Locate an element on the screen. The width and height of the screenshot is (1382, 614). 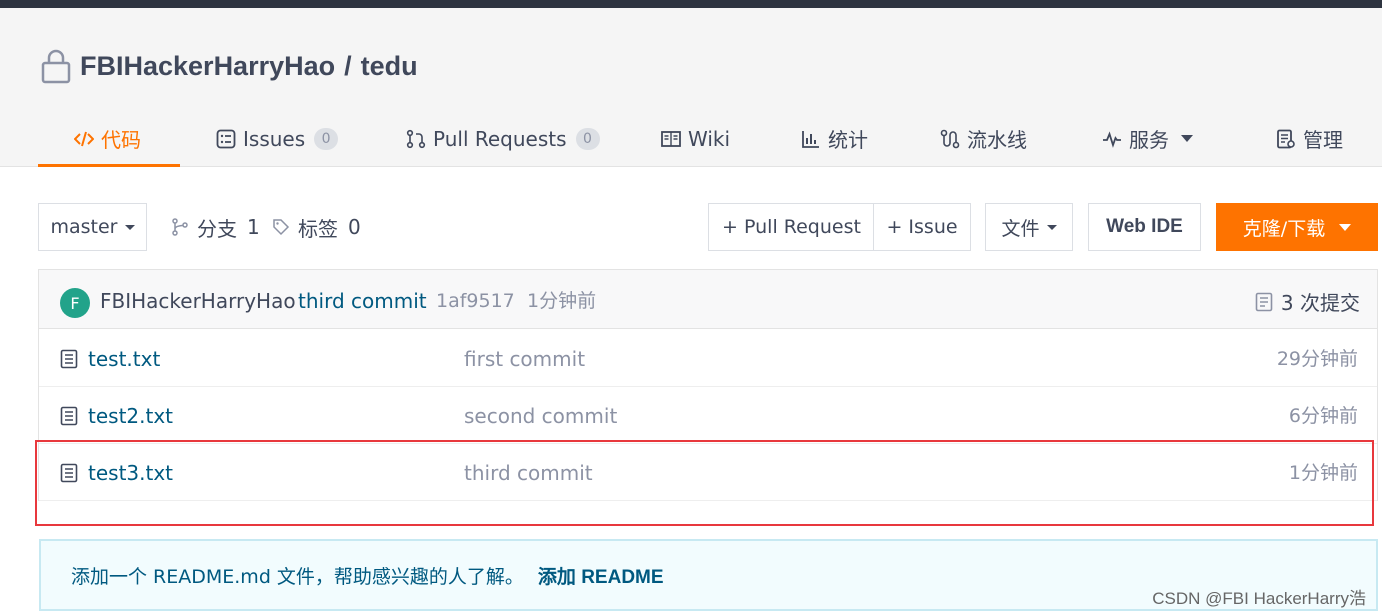
branches-label: 分支 is located at coordinates (217, 228).